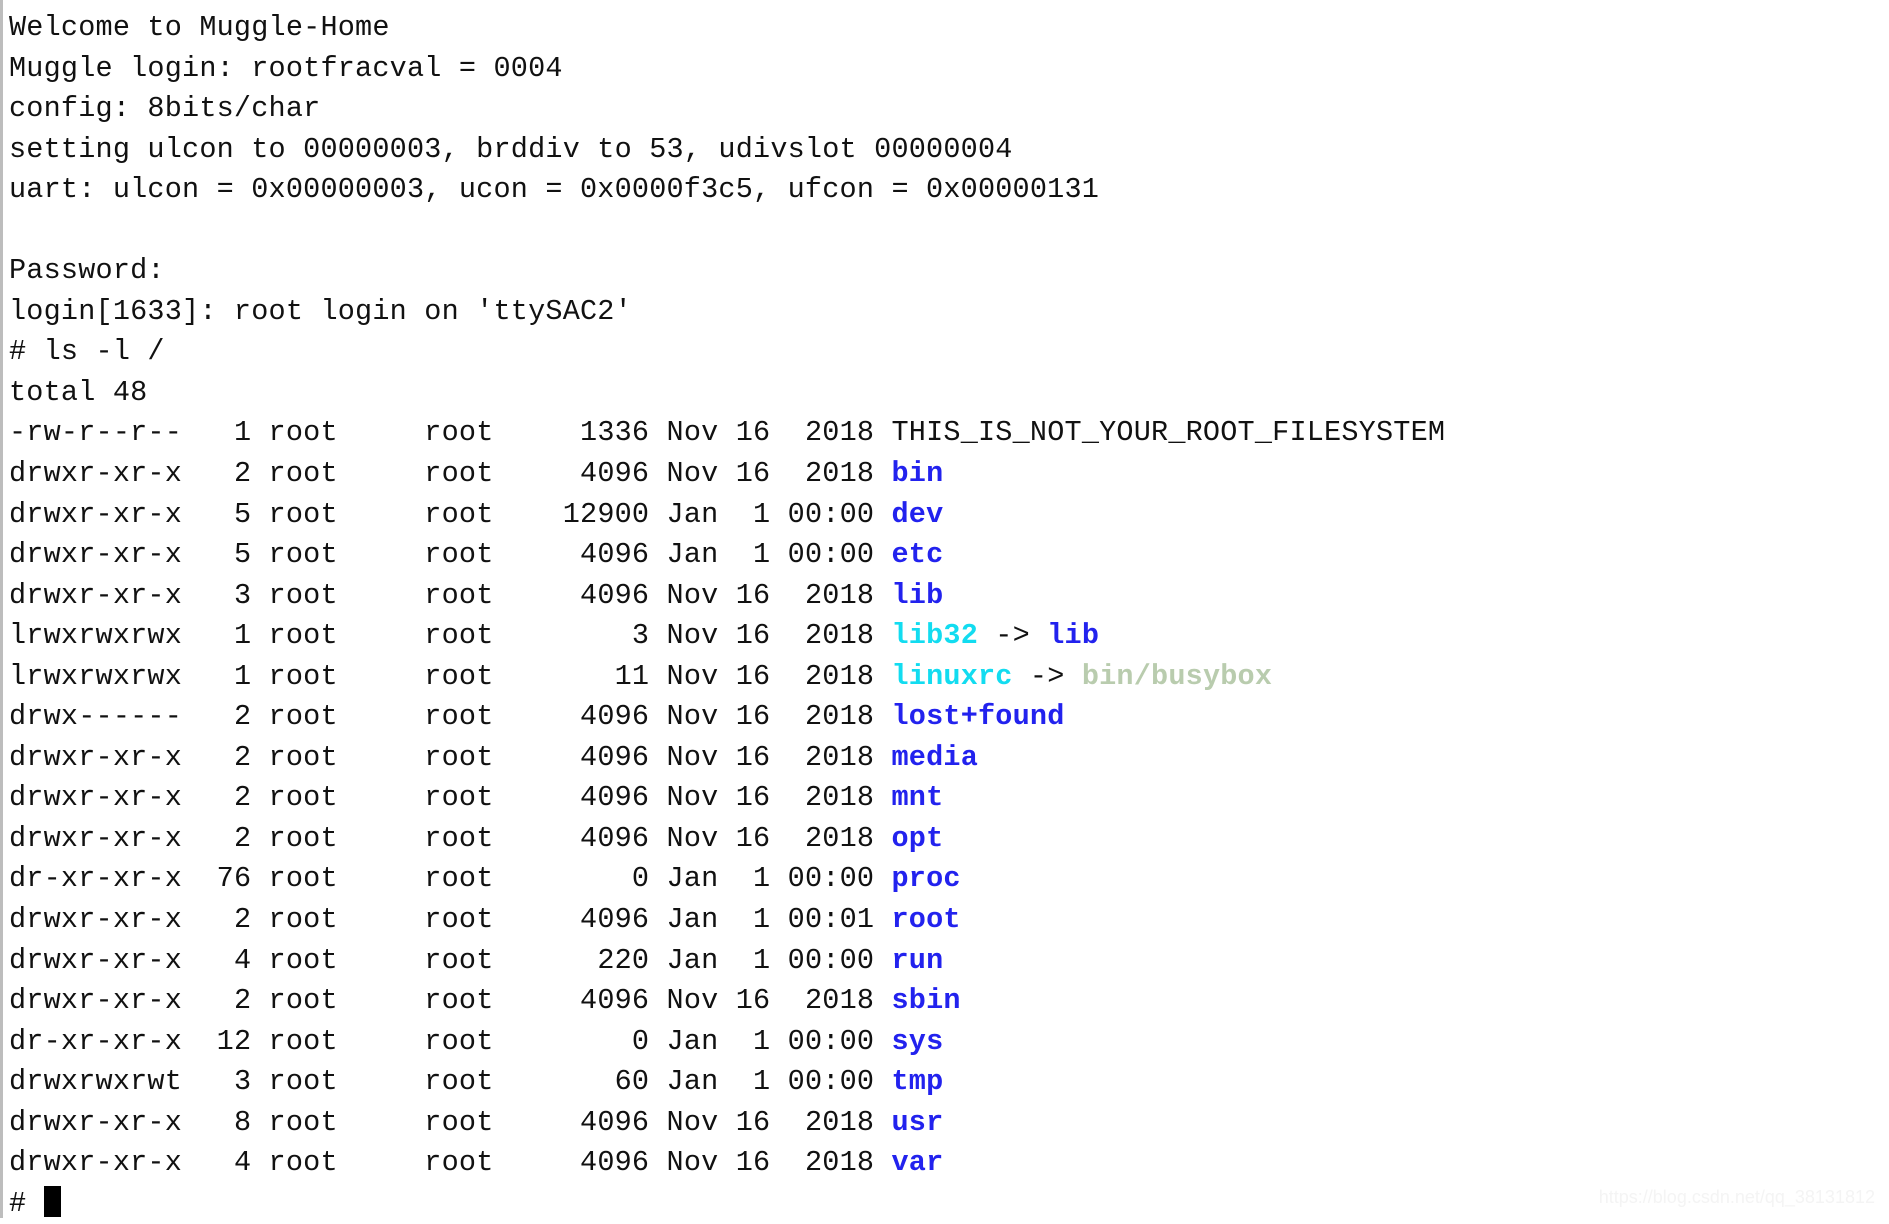  What do you see at coordinates (225, 595) in the screenshot?
I see `link-count: 3` at bounding box center [225, 595].